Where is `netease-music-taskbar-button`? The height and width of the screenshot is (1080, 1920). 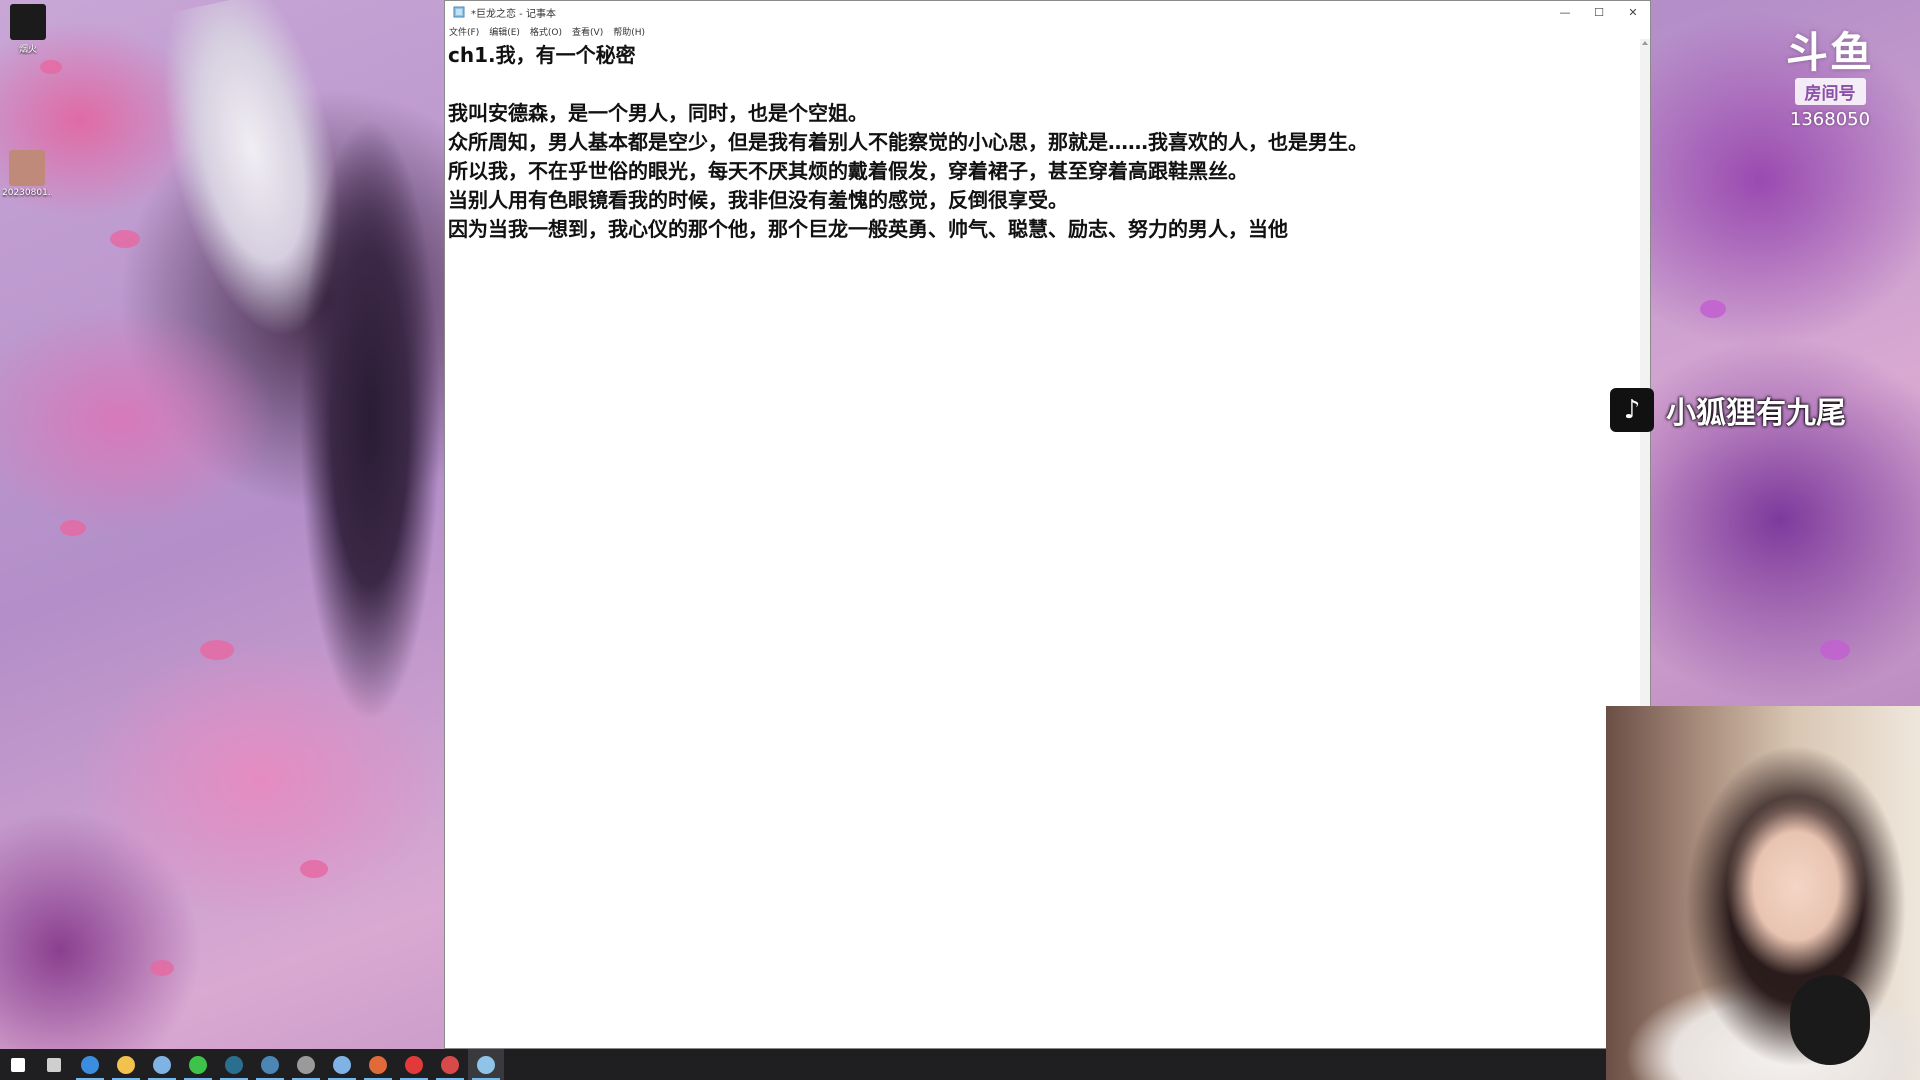
netease-music-taskbar-button is located at coordinates (414, 1064).